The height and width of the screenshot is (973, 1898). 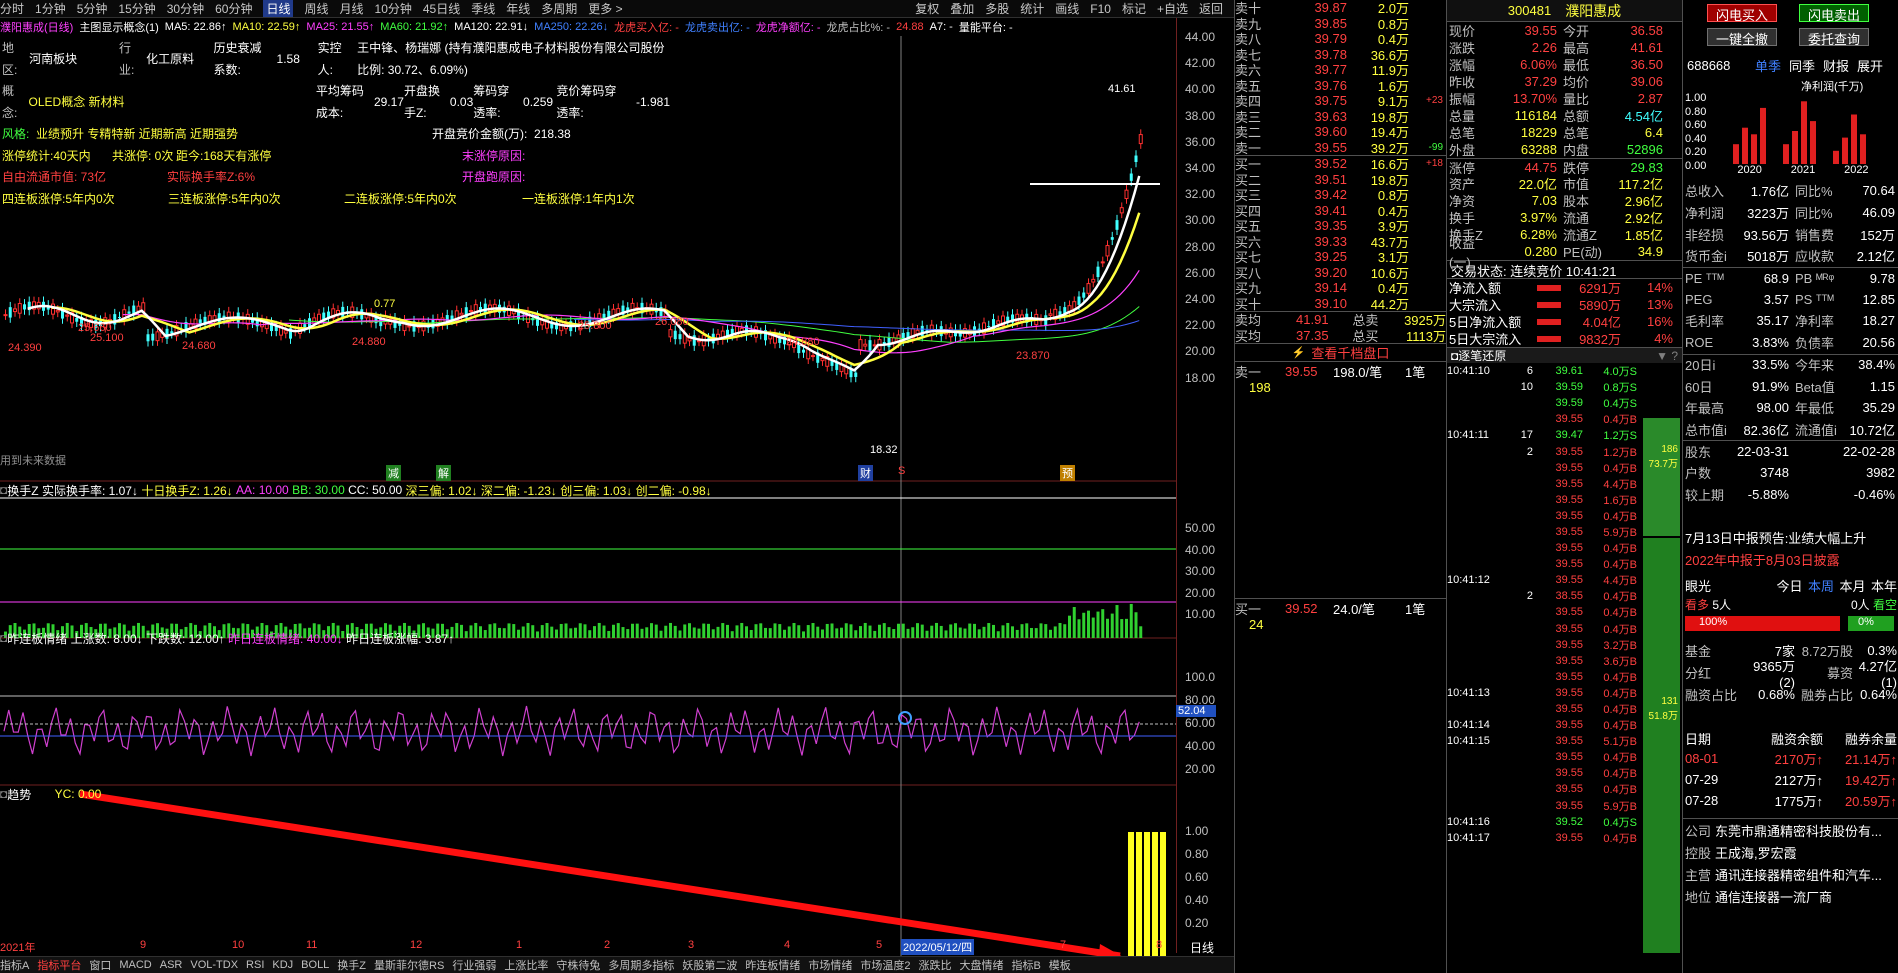 I want to click on period-tab: 周线, so click(x=316, y=8).